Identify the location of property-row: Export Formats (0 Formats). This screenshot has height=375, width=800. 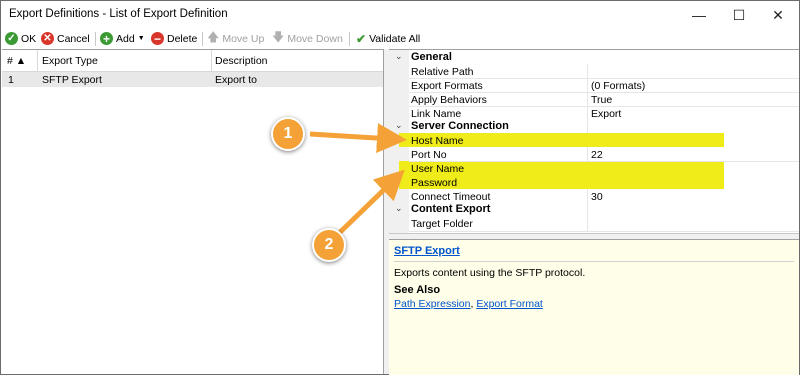
(594, 86).